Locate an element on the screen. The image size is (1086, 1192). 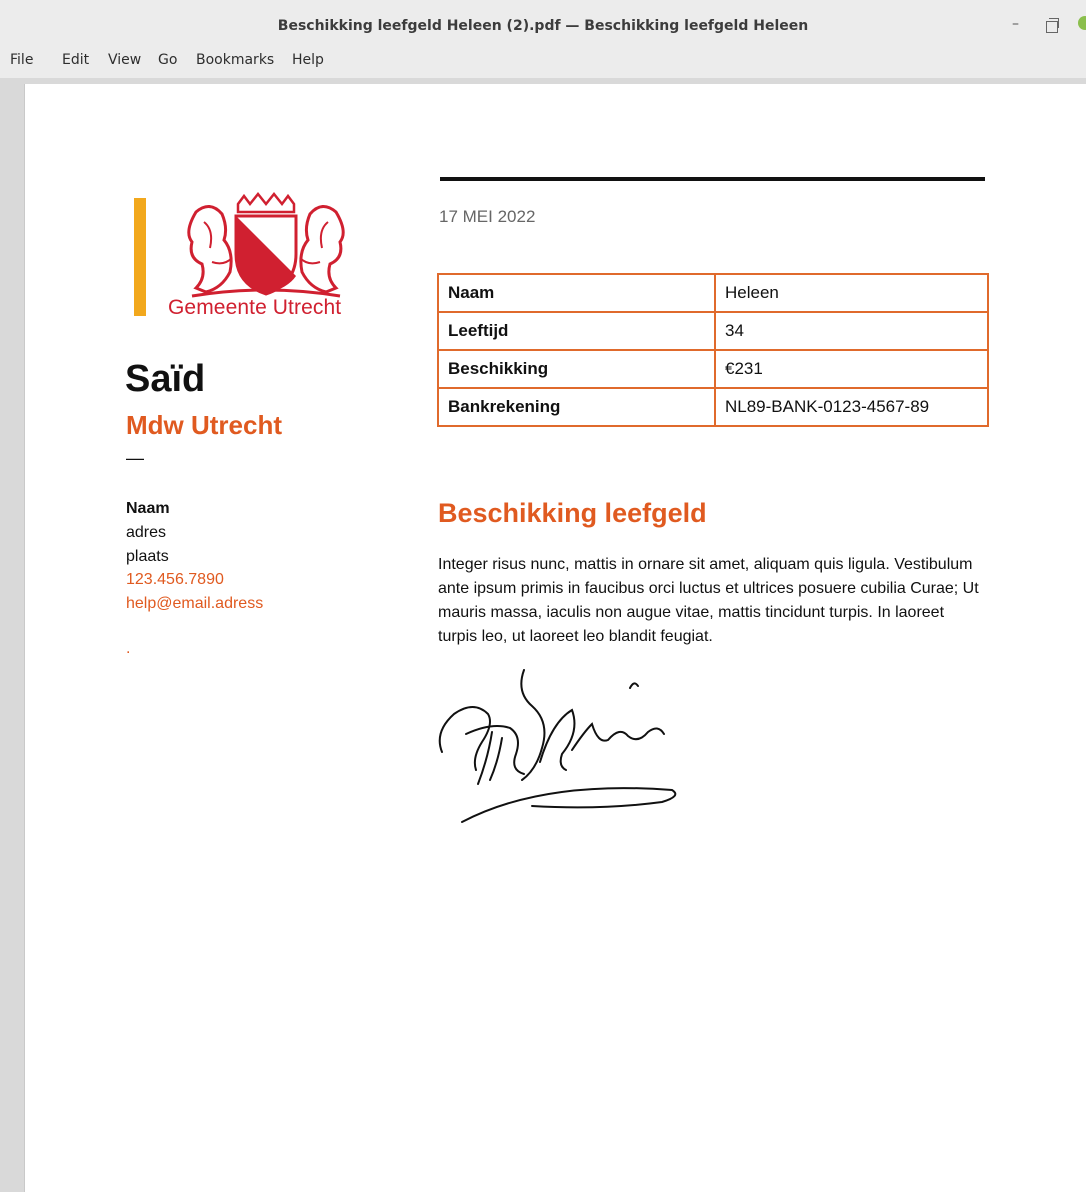
menu-edit: Edit is located at coordinates (75, 60).